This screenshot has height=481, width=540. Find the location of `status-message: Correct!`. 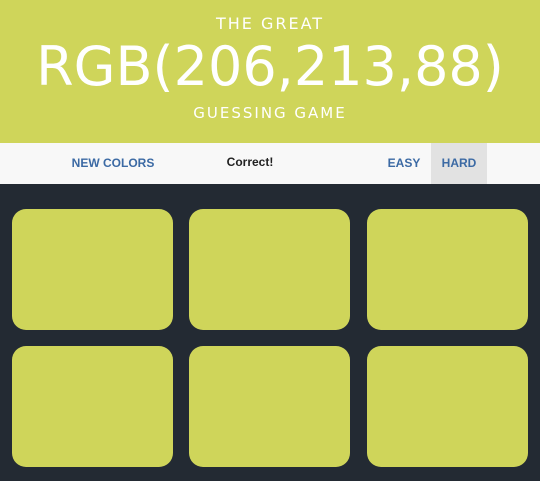

status-message: Correct! is located at coordinates (250, 162).